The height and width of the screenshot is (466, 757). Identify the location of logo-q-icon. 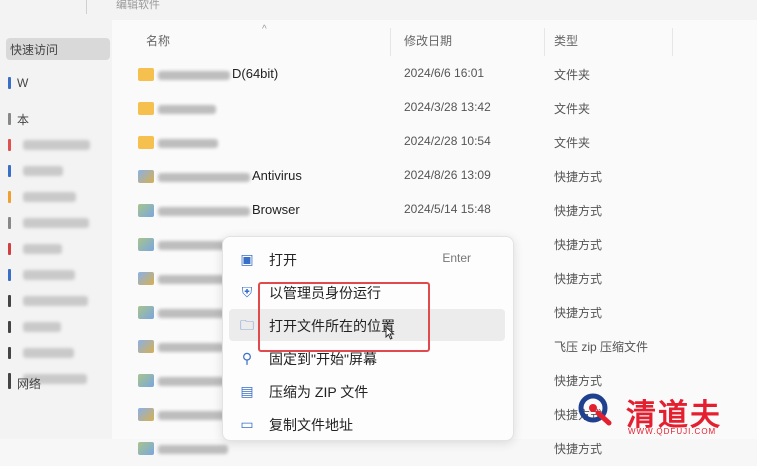
(595, 409).